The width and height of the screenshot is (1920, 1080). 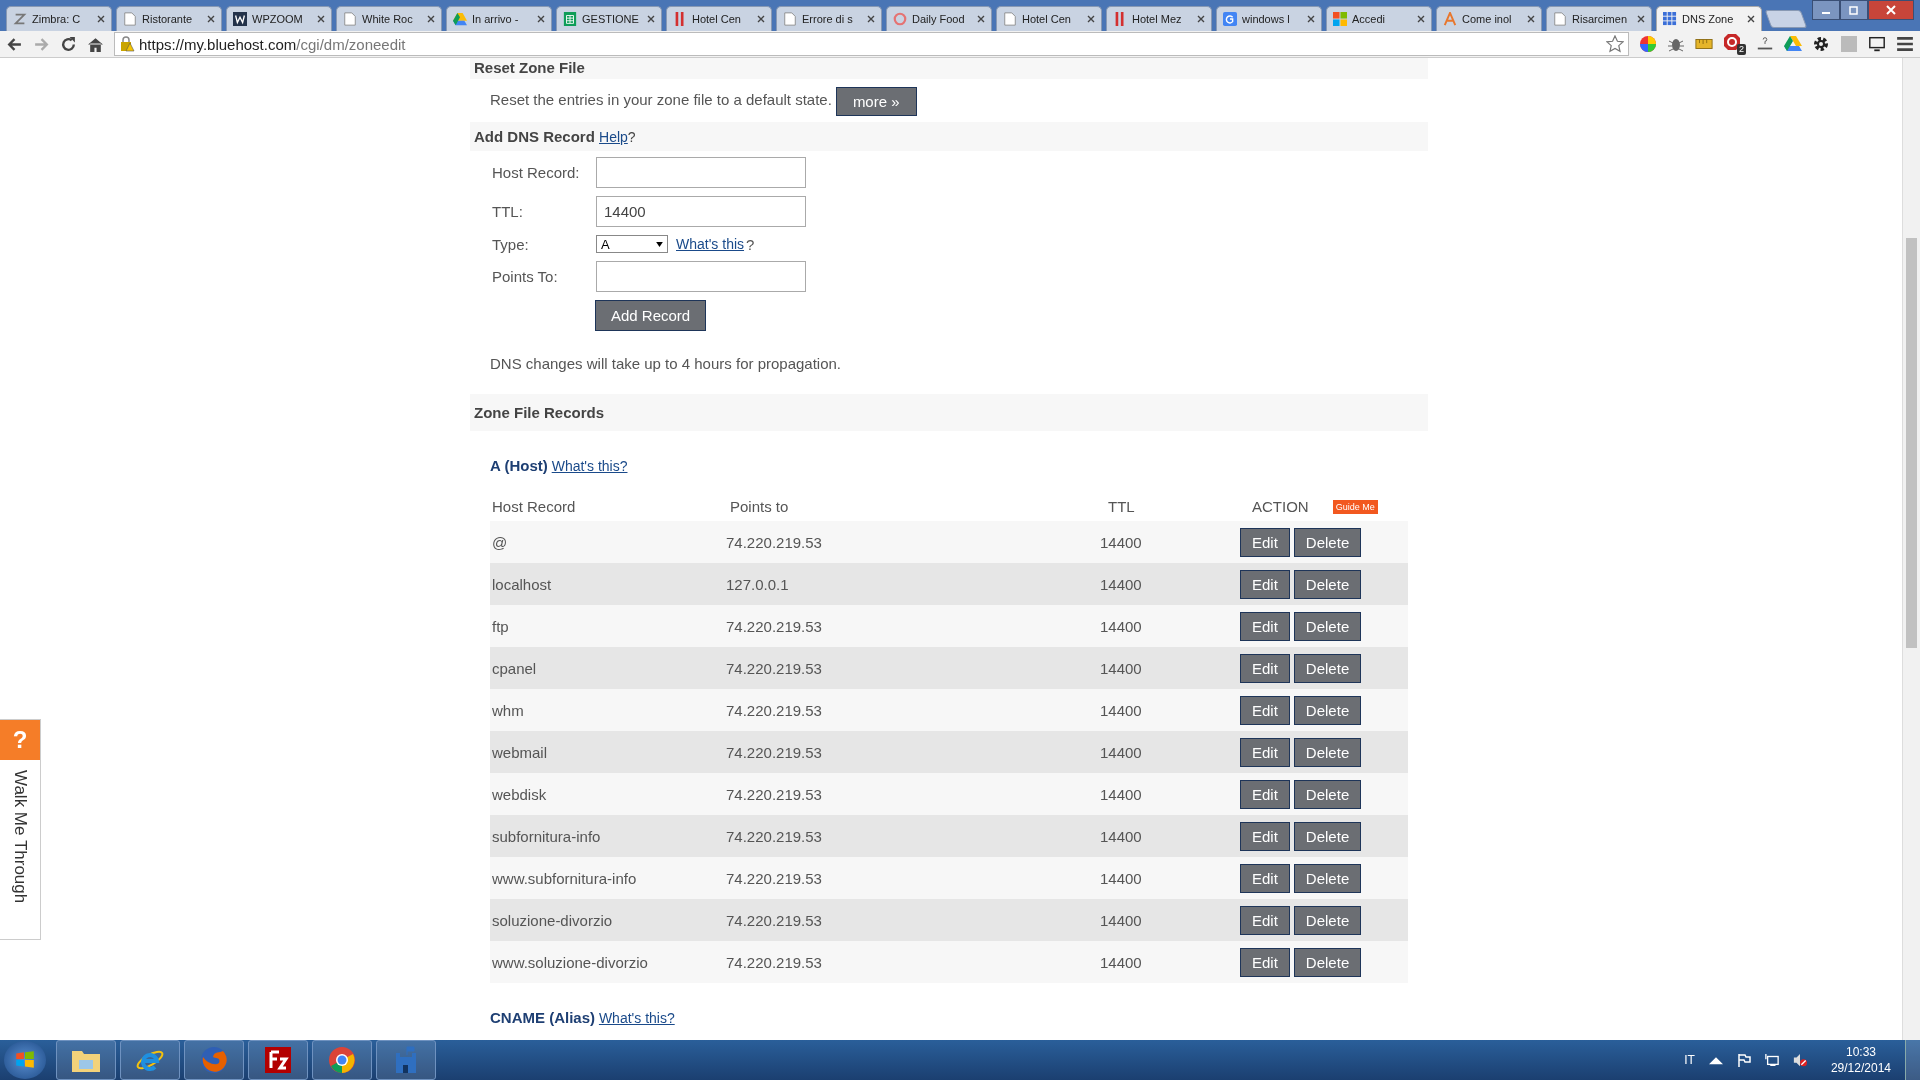 What do you see at coordinates (1821, 44) in the screenshot?
I see `gear-icon` at bounding box center [1821, 44].